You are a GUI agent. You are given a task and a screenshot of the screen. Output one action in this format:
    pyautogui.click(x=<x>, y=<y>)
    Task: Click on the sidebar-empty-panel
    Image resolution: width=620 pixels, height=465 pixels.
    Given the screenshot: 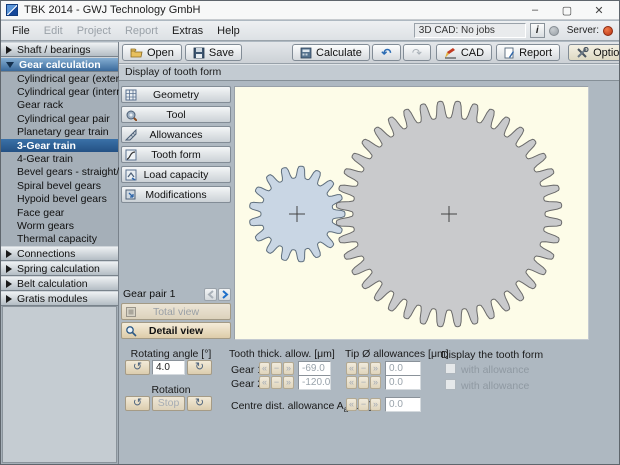 What is the action you would take?
    pyautogui.click(x=59, y=384)
    